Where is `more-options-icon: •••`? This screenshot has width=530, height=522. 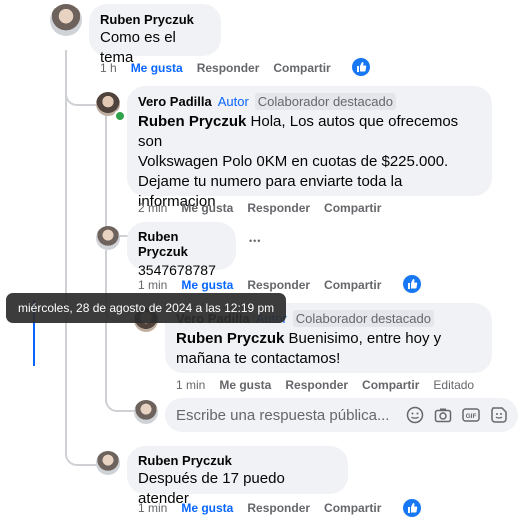
more-options-icon: ••• is located at coordinates (255, 241).